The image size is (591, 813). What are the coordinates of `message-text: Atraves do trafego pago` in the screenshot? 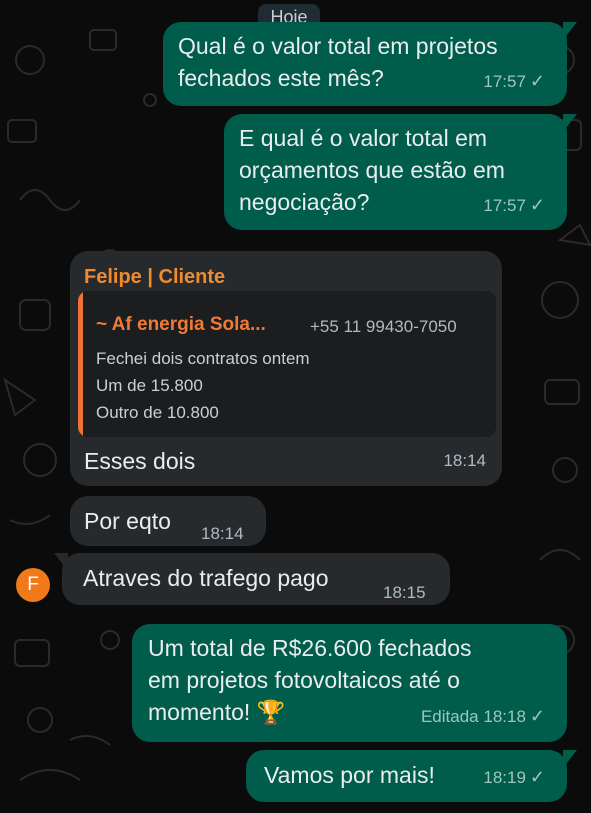 It's located at (206, 578).